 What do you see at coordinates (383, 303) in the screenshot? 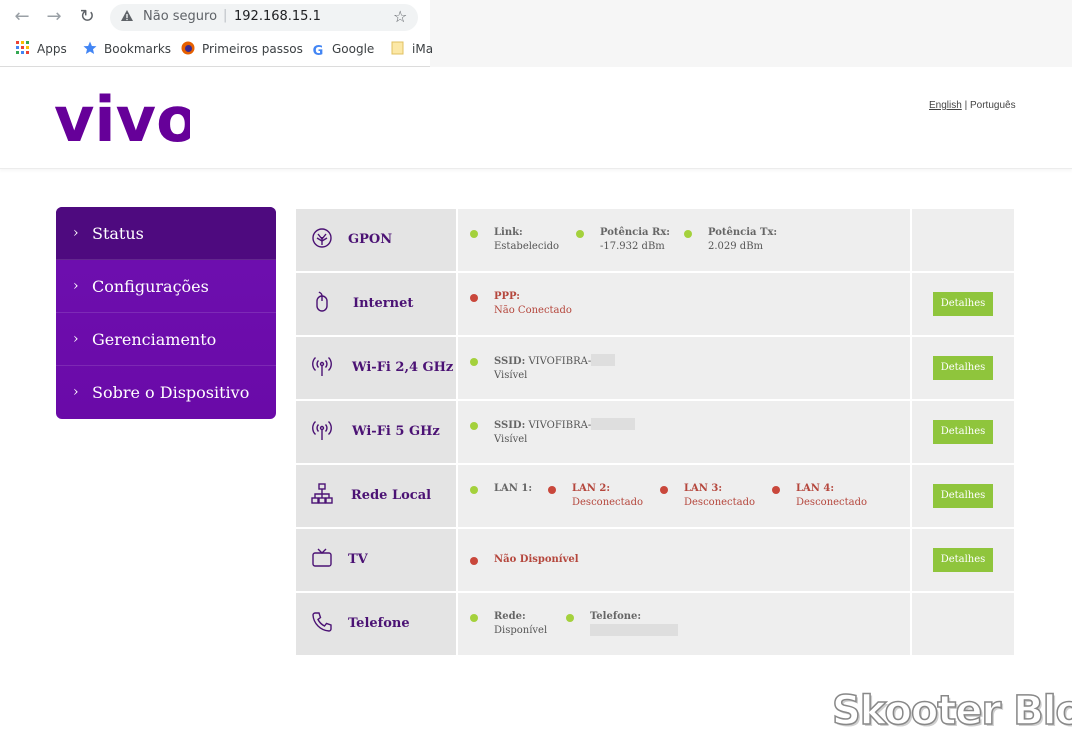
I see `row-name: Internet` at bounding box center [383, 303].